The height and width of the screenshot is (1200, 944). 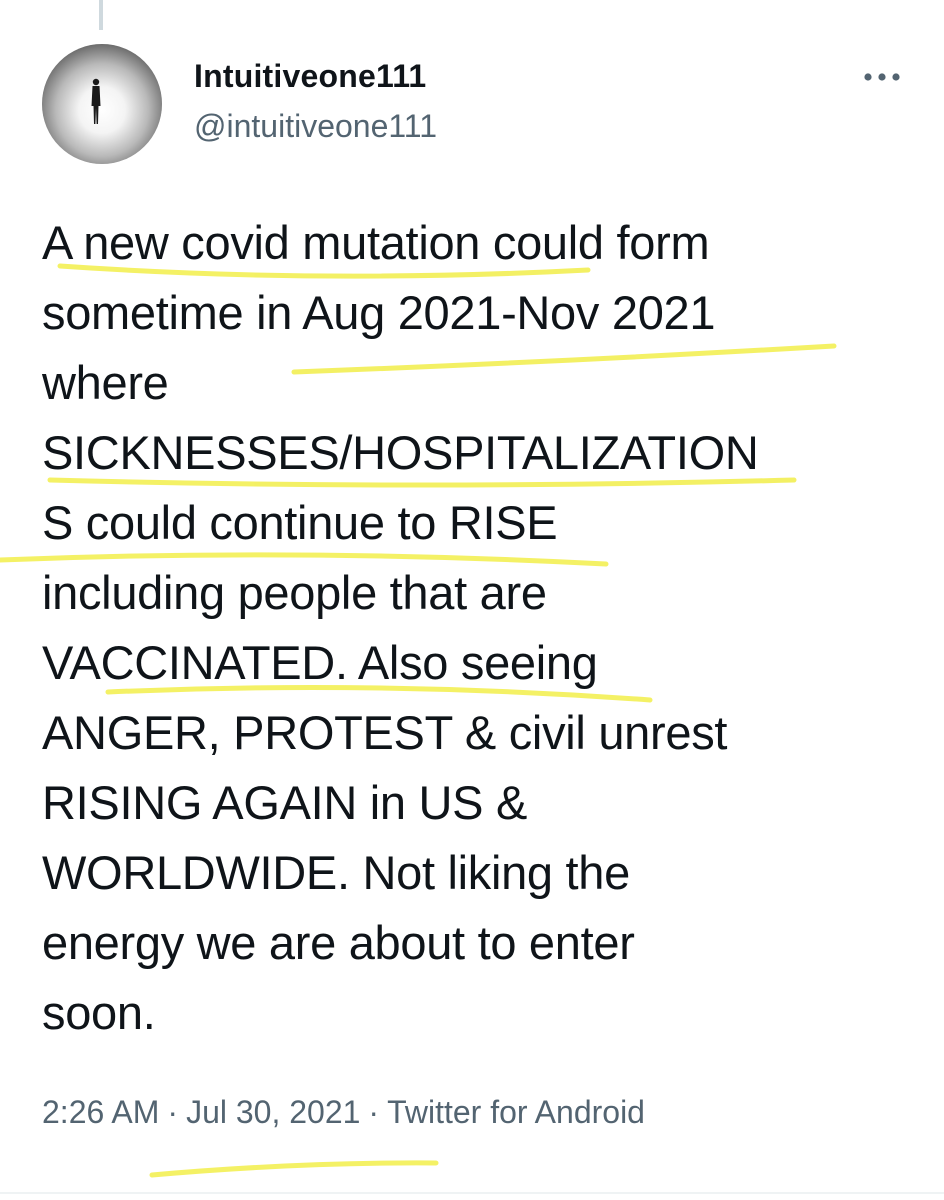 What do you see at coordinates (101, 15) in the screenshot?
I see `thread-connector-line` at bounding box center [101, 15].